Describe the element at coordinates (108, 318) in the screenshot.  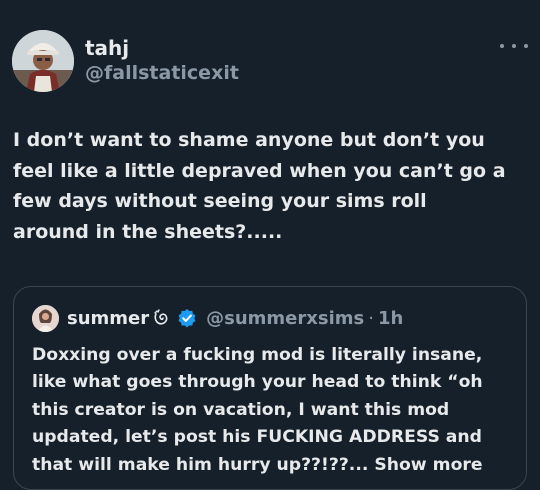
I see `quoted-display-name: summer` at that location.